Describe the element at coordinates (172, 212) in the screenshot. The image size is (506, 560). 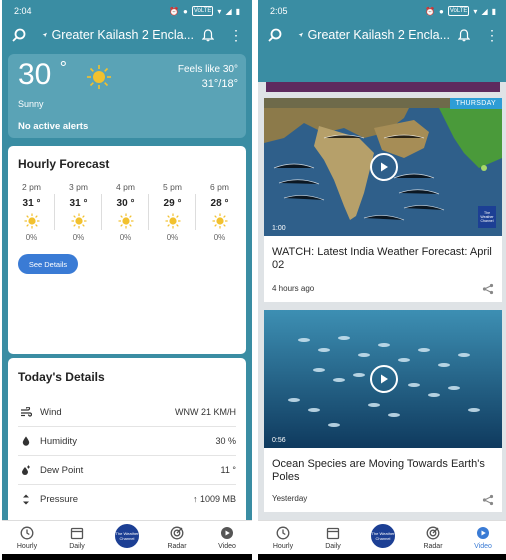
I see `hour-item: 5 pm 29 ° 0%` at that location.